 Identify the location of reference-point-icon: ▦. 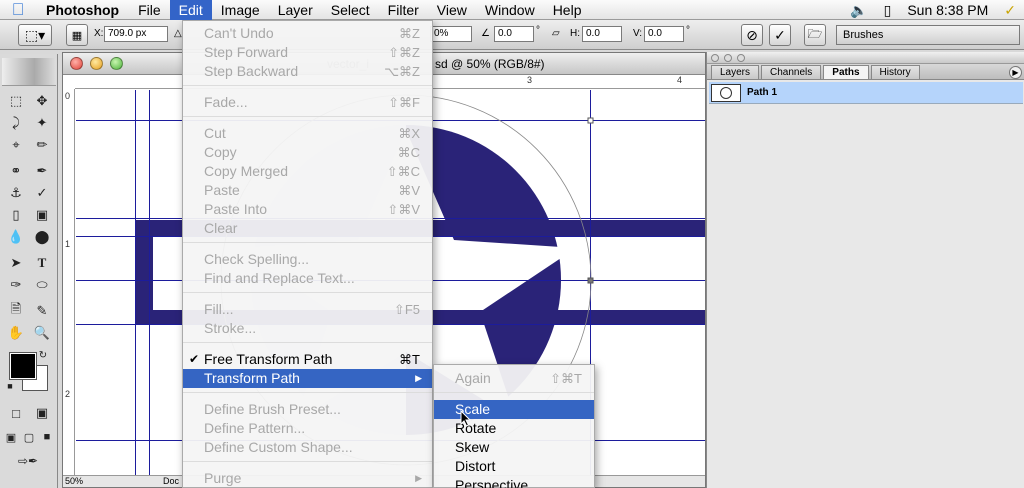
(77, 35).